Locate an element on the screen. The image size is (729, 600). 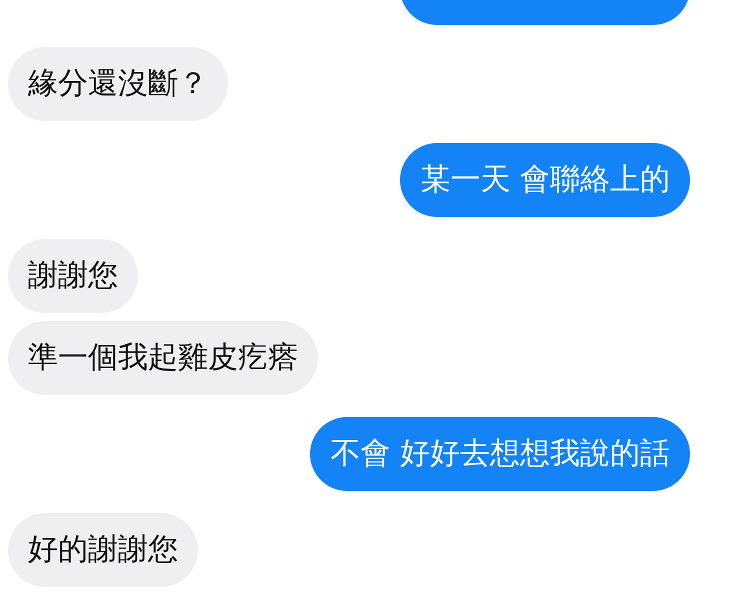
message-bubble: 準一個我起雞皮疙瘩 is located at coordinates (163, 358).